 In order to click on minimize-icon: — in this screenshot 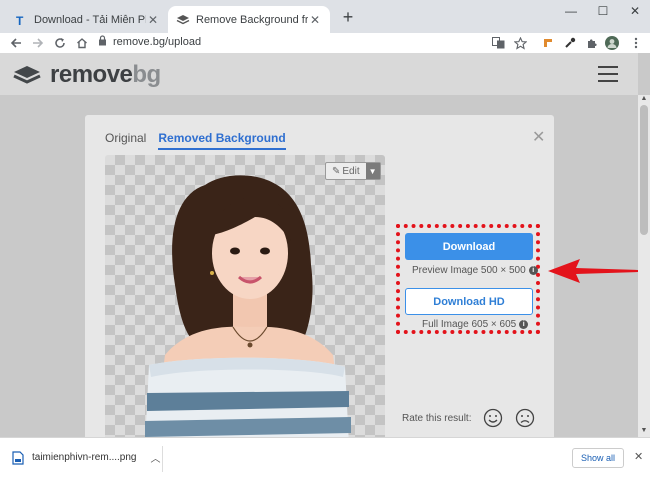, I will do `click(571, 11)`.